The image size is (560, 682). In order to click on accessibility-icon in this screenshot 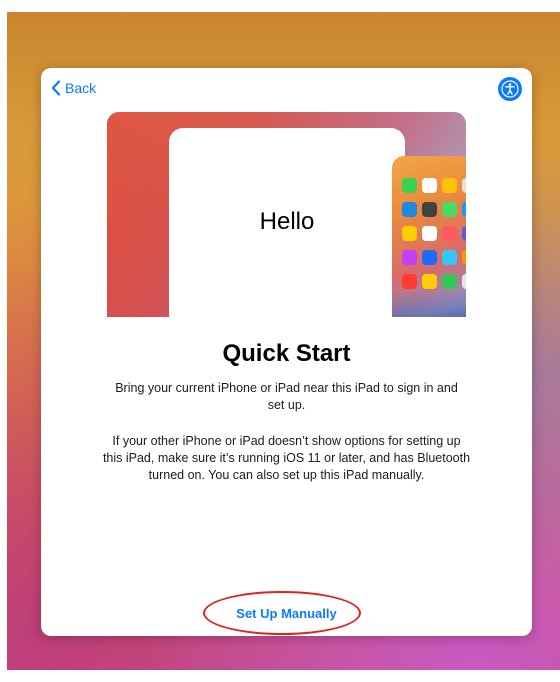, I will do `click(510, 89)`.